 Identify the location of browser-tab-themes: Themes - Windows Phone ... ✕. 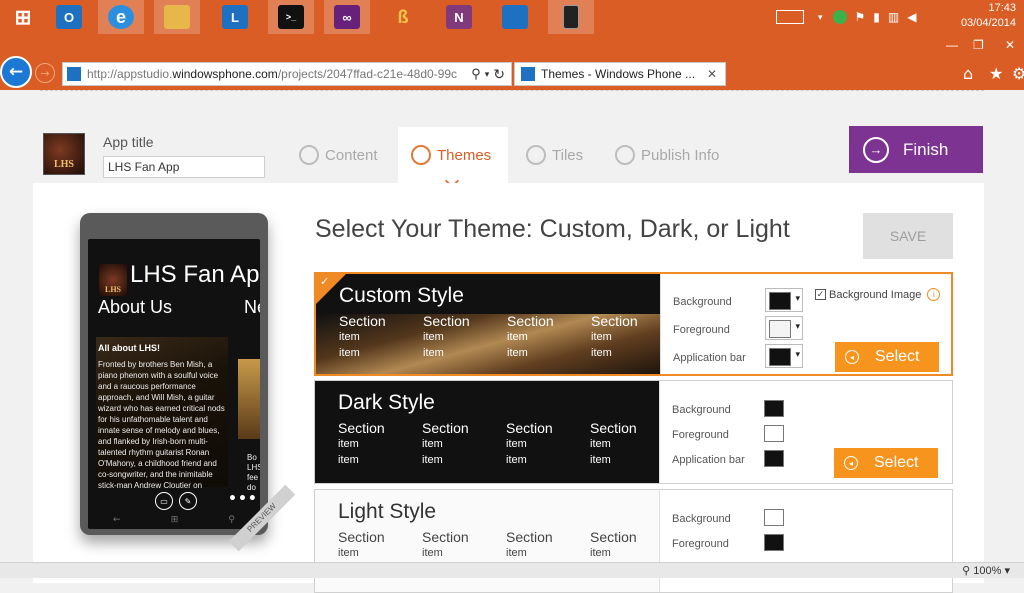
(620, 74).